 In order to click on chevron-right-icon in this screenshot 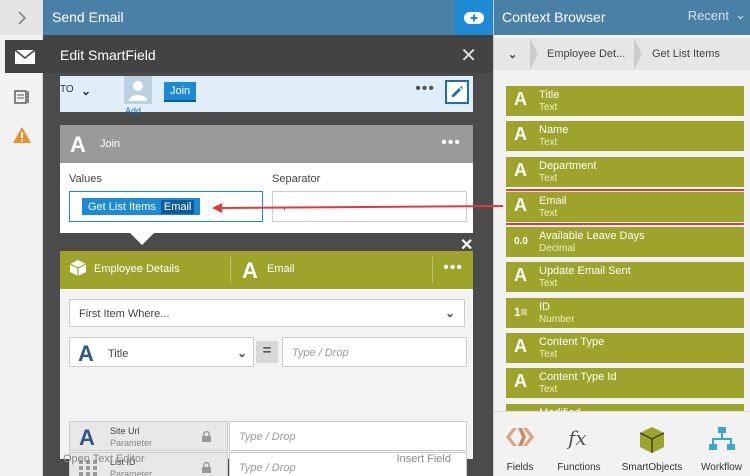, I will do `click(21, 17)`.